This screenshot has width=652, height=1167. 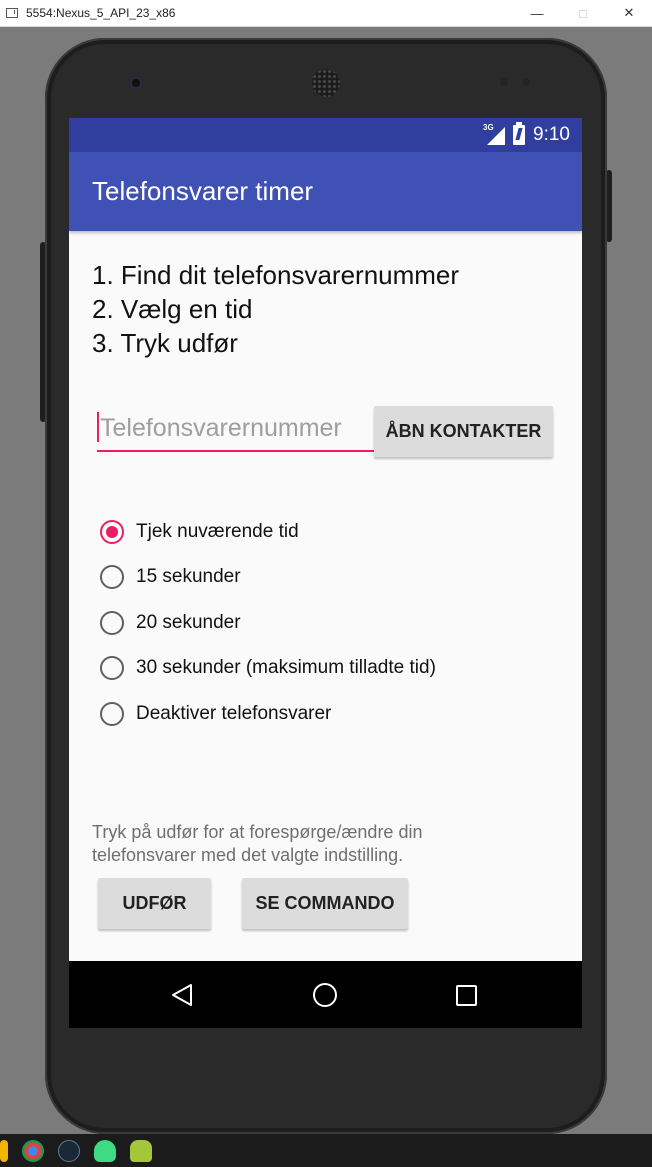 What do you see at coordinates (326, 83) in the screenshot?
I see `earpiece-speaker` at bounding box center [326, 83].